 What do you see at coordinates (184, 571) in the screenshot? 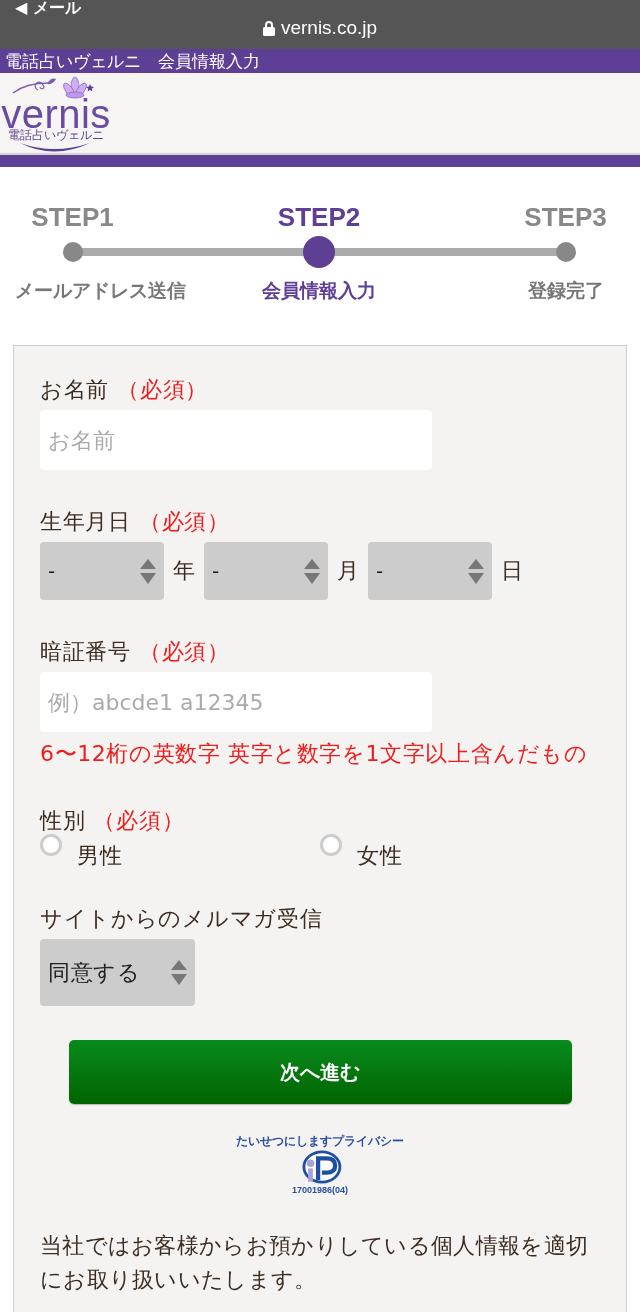
I see `date-unit-label: 年` at bounding box center [184, 571].